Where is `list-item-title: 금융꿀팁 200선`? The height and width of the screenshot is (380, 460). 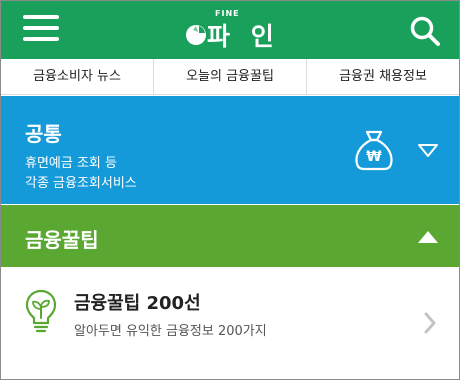 list-item-title: 금융꿀팁 200선 is located at coordinates (137, 303).